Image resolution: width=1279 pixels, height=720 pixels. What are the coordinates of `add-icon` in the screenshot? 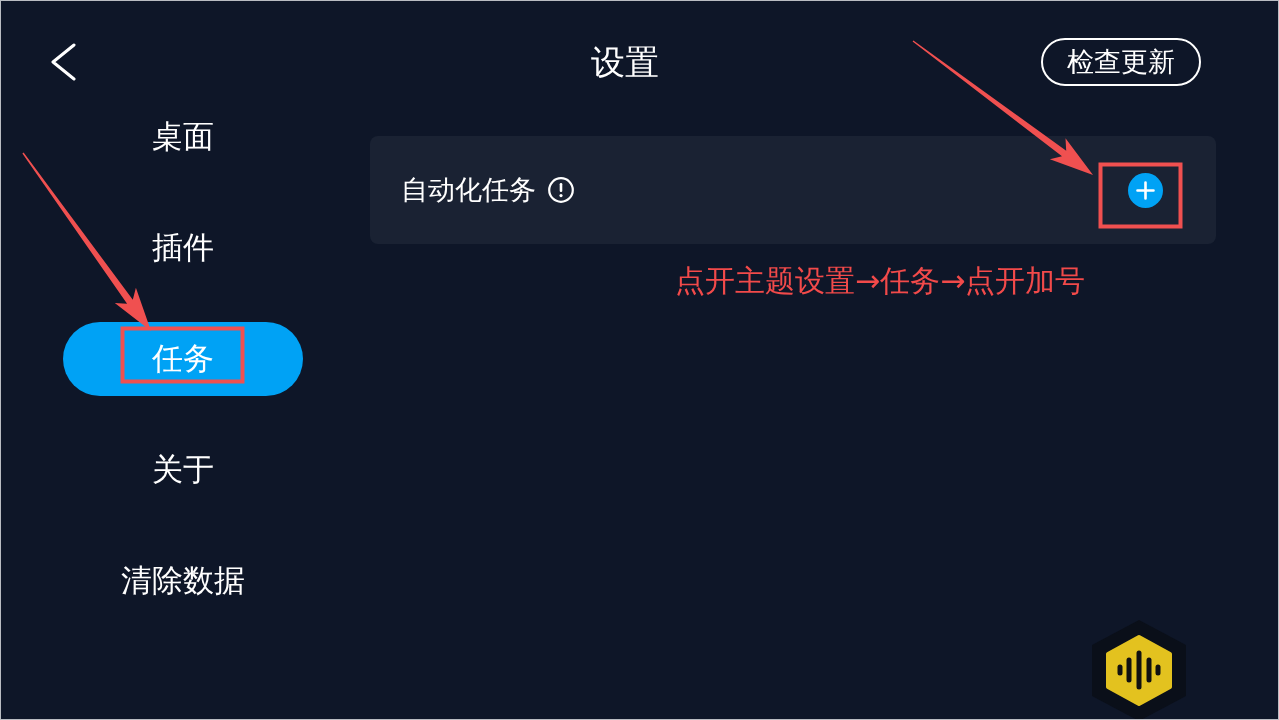 It's located at (1145, 190).